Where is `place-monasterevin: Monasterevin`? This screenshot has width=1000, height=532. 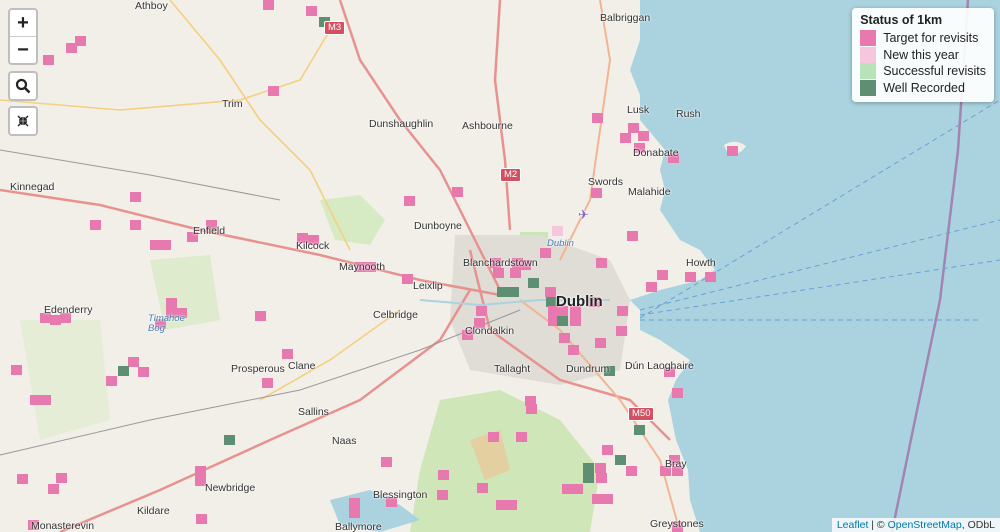 place-monasterevin: Monasterevin is located at coordinates (63, 526).